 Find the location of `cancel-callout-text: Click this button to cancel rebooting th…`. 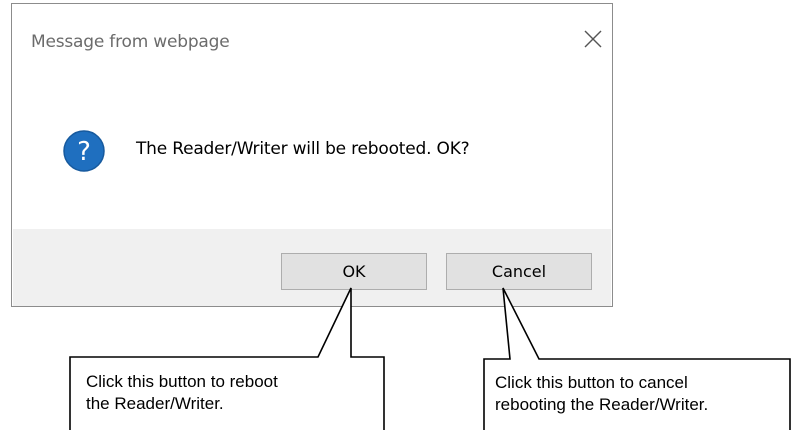

cancel-callout-text: Click this button to cancel rebooting th… is located at coordinates (601, 394).